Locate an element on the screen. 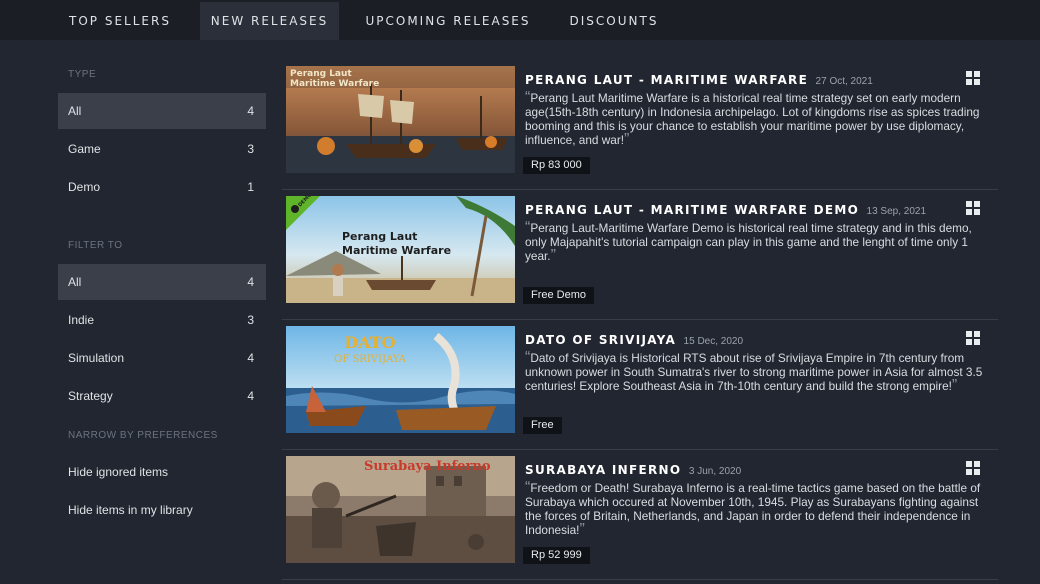  capsule-logo-text: DATO is located at coordinates (369, 342).